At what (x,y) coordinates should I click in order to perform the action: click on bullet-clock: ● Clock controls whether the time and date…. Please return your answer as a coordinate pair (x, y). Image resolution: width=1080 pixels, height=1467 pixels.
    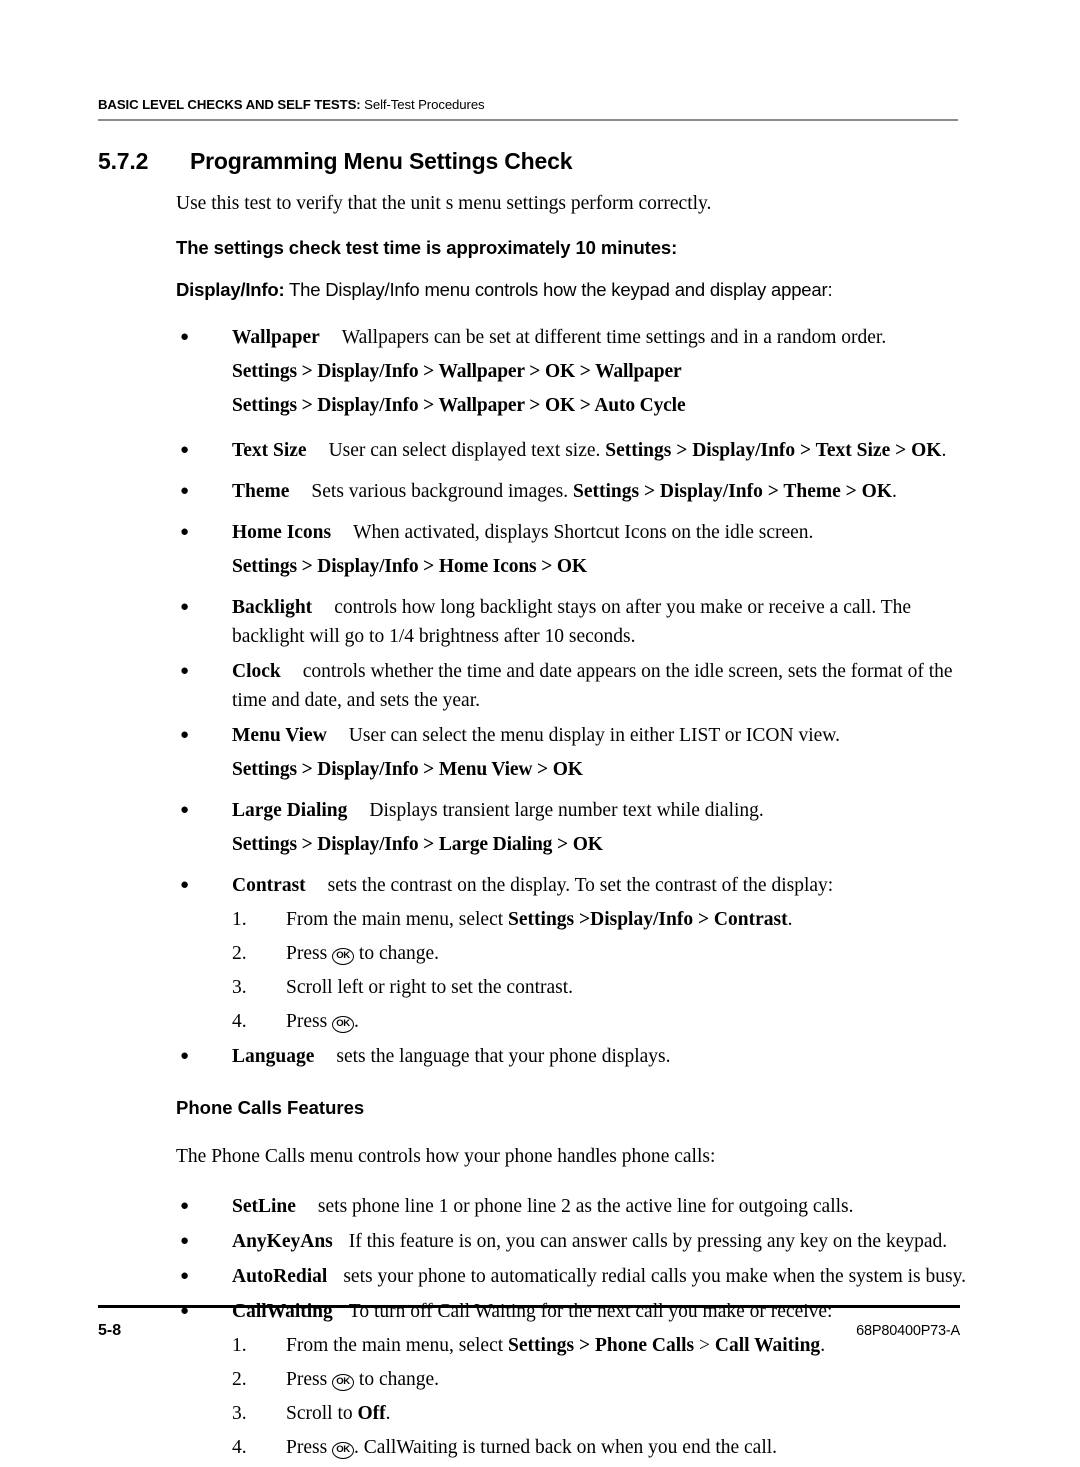
    Looking at the image, I should click on (571, 686).